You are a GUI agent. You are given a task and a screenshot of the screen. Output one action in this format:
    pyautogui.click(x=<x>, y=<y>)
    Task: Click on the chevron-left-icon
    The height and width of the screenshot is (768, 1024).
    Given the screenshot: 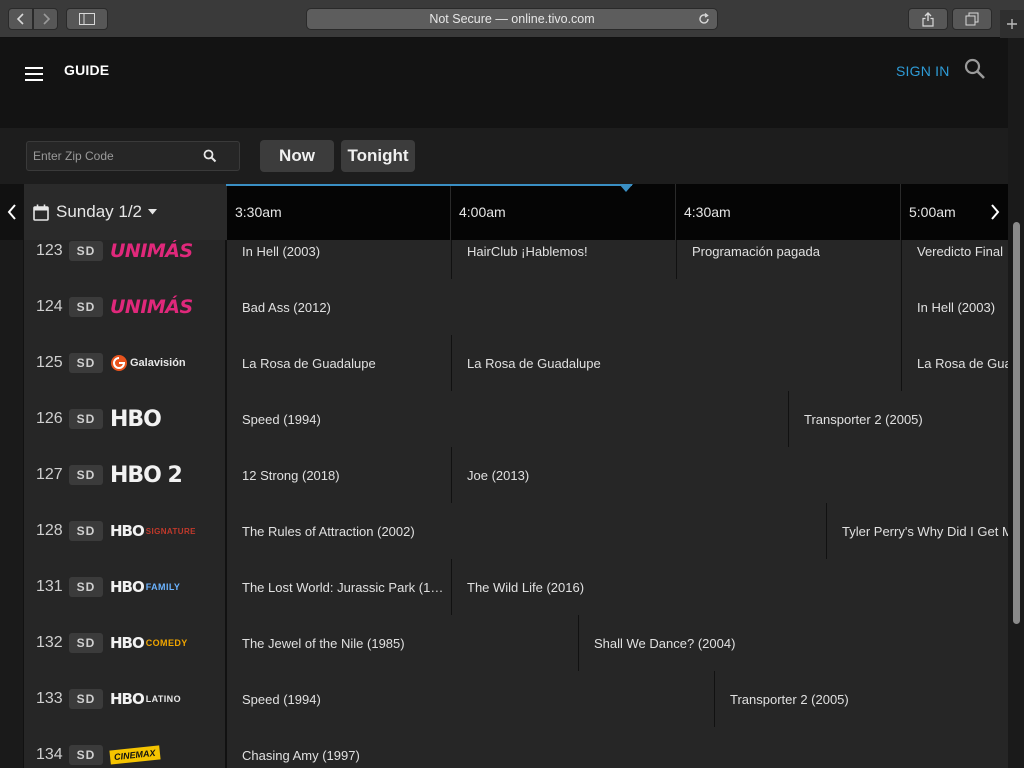 What is the action you would take?
    pyautogui.click(x=20, y=19)
    